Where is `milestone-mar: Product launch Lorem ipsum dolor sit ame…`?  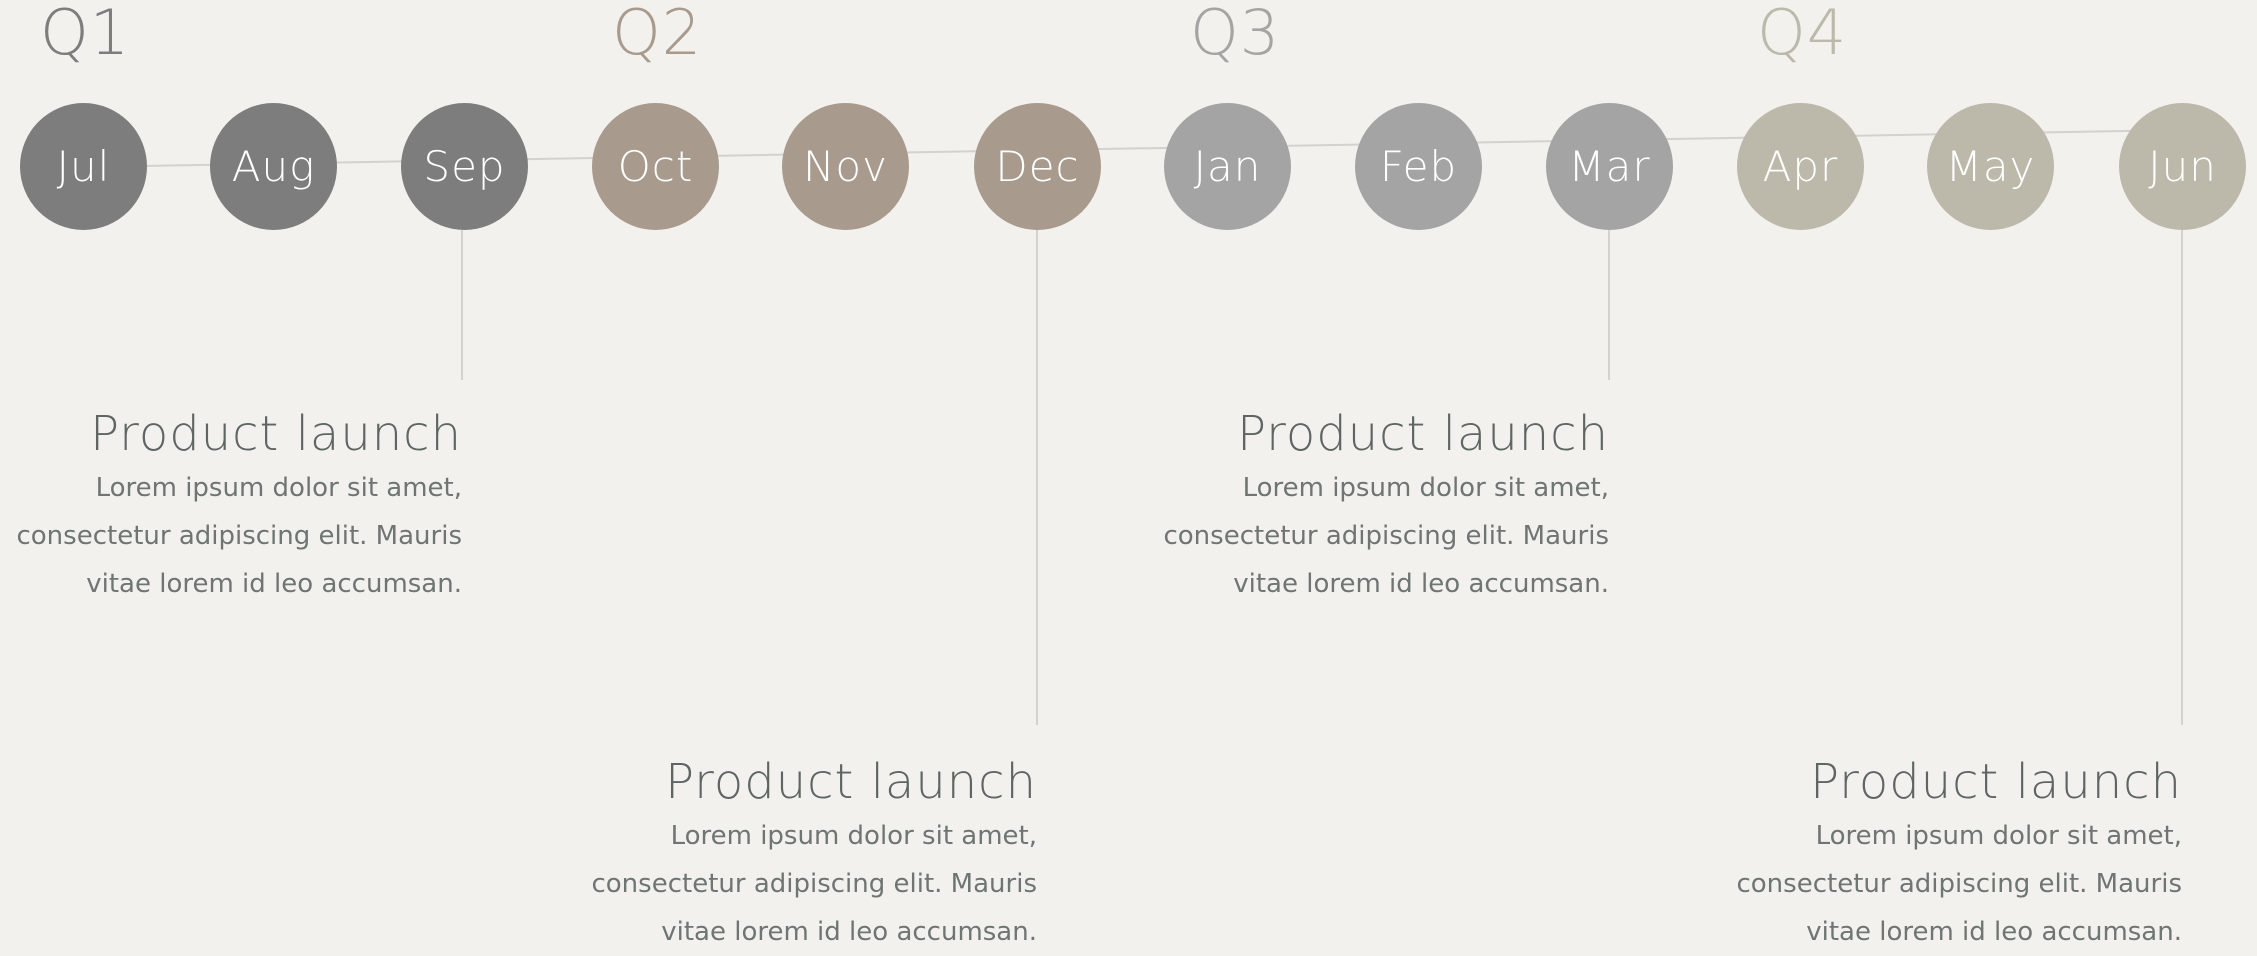 milestone-mar: Product launch Lorem ipsum dolor sit ame… is located at coordinates (1349, 506).